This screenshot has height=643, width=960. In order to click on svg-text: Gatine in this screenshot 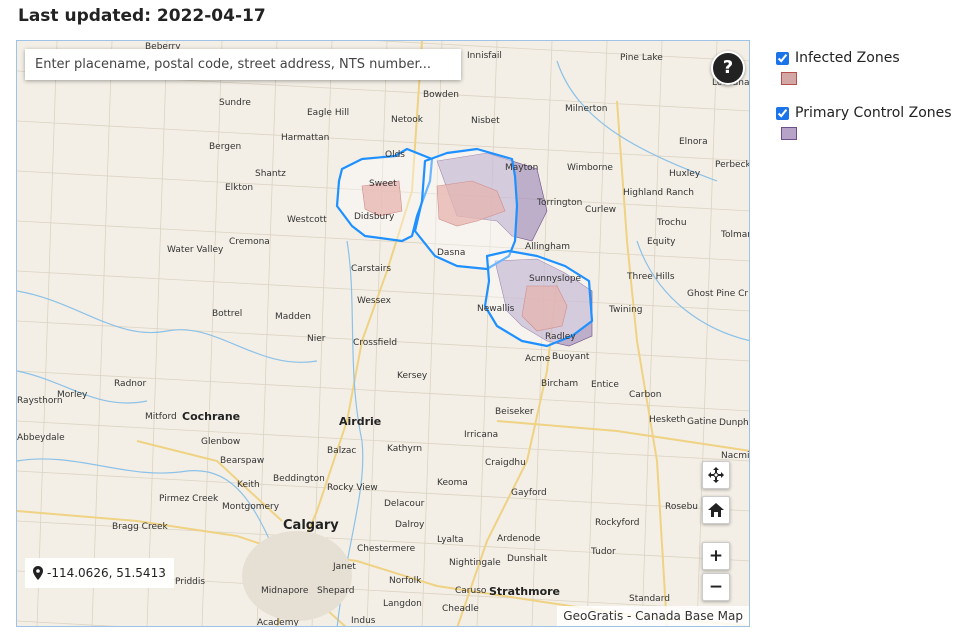, I will do `click(702, 422)`.